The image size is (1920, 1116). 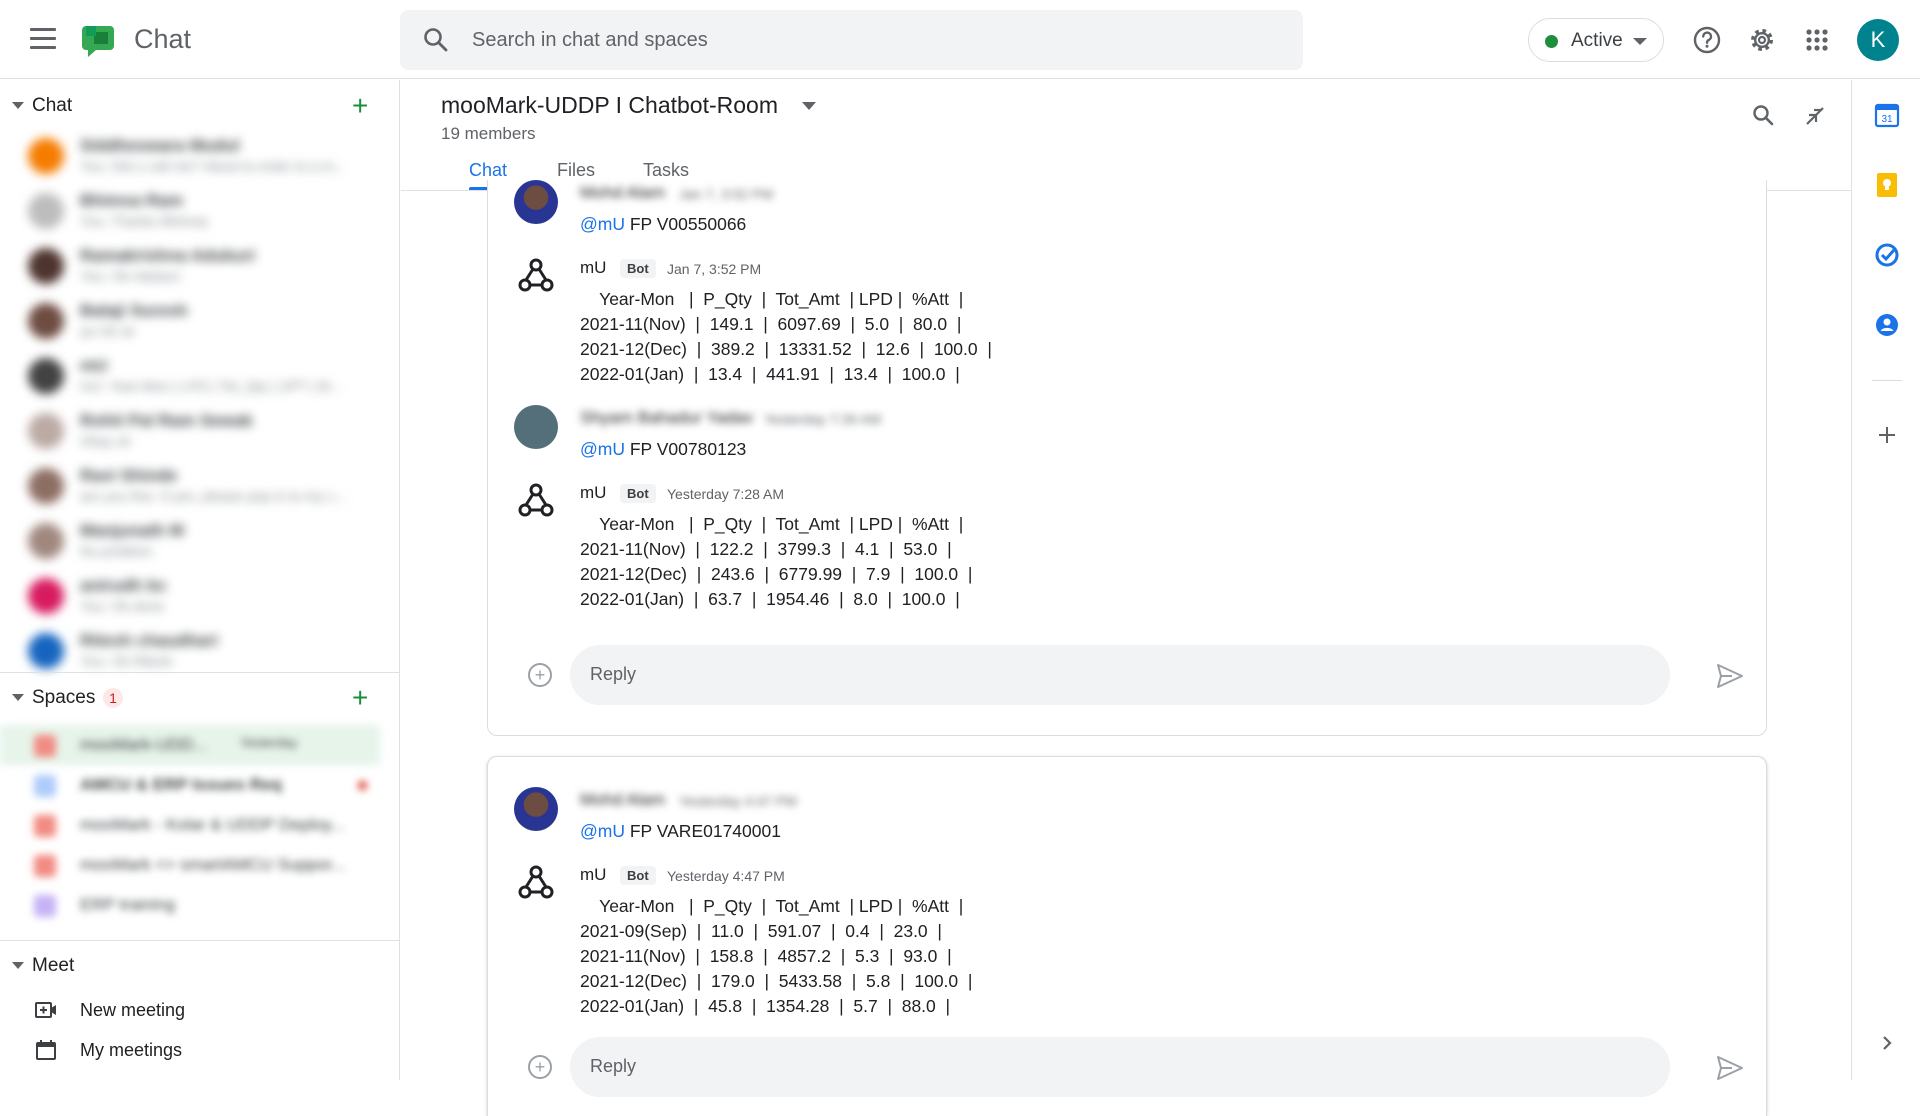 I want to click on side-apps-rail: 31, so click(x=1885, y=580).